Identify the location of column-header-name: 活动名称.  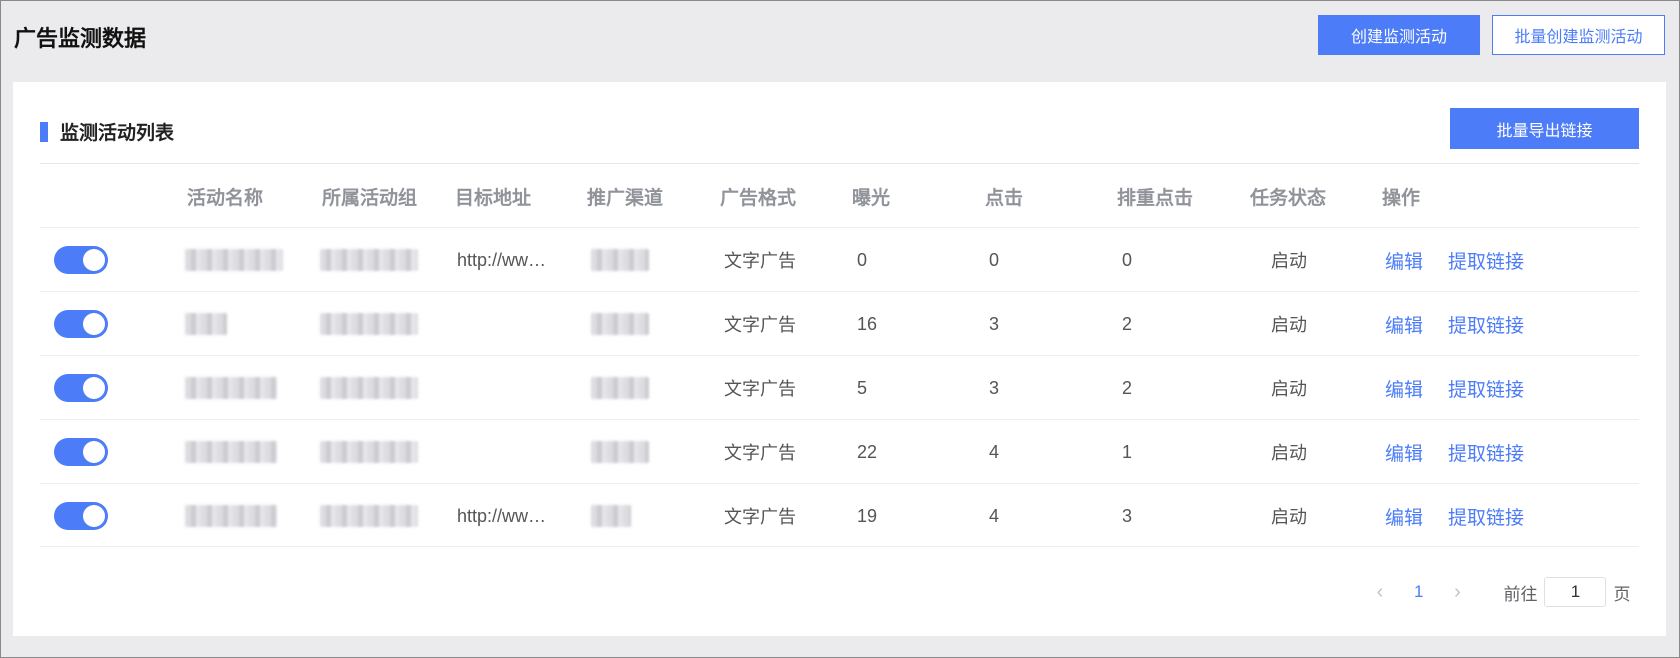
(225, 198).